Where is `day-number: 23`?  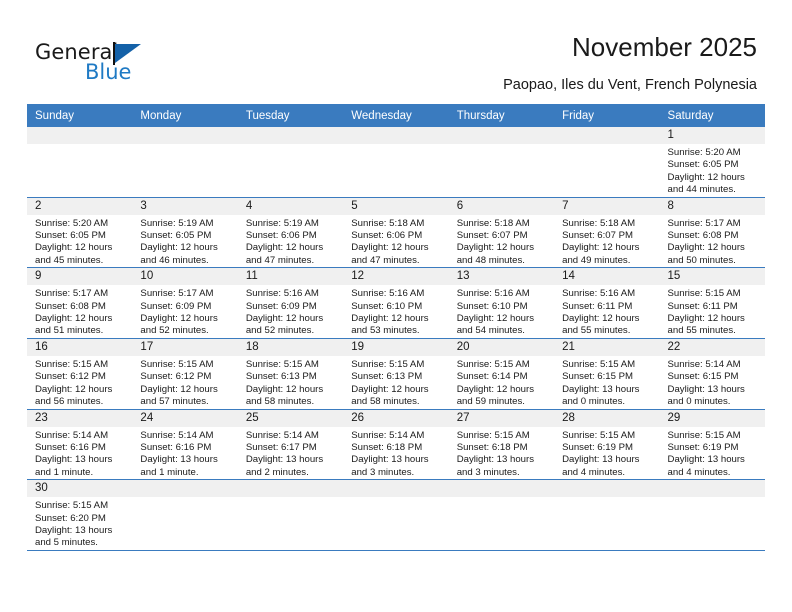
day-number: 23 is located at coordinates (80, 418).